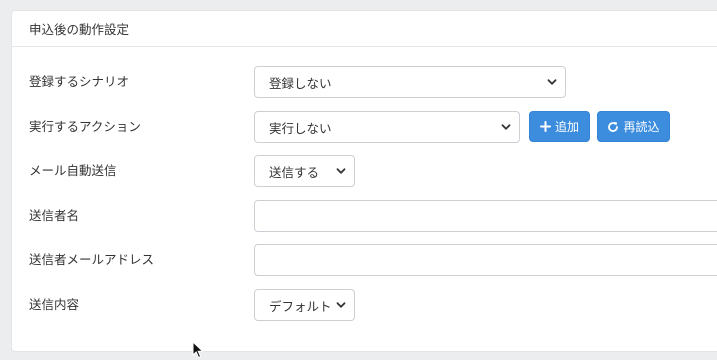 The width and height of the screenshot is (717, 360). Describe the element at coordinates (300, 83) in the screenshot. I see `scenario-select-value: 登録しない` at that location.